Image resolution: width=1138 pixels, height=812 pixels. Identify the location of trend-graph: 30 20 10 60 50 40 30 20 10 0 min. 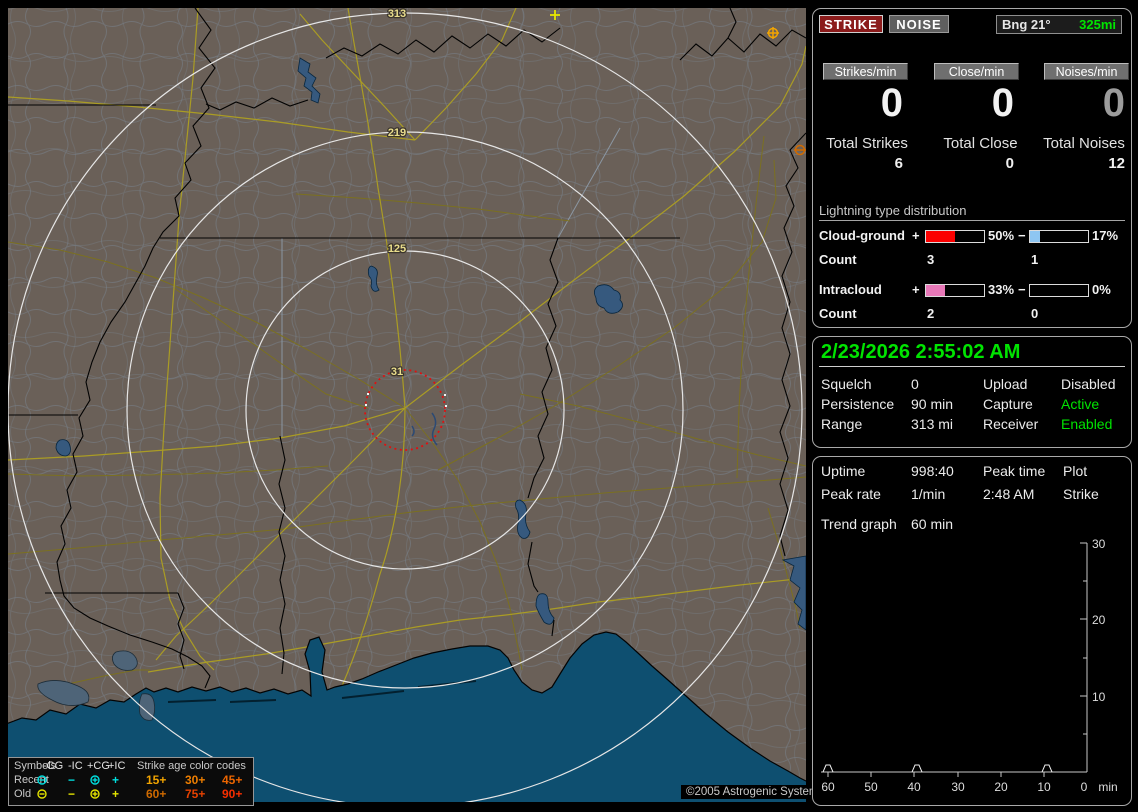
(969, 665).